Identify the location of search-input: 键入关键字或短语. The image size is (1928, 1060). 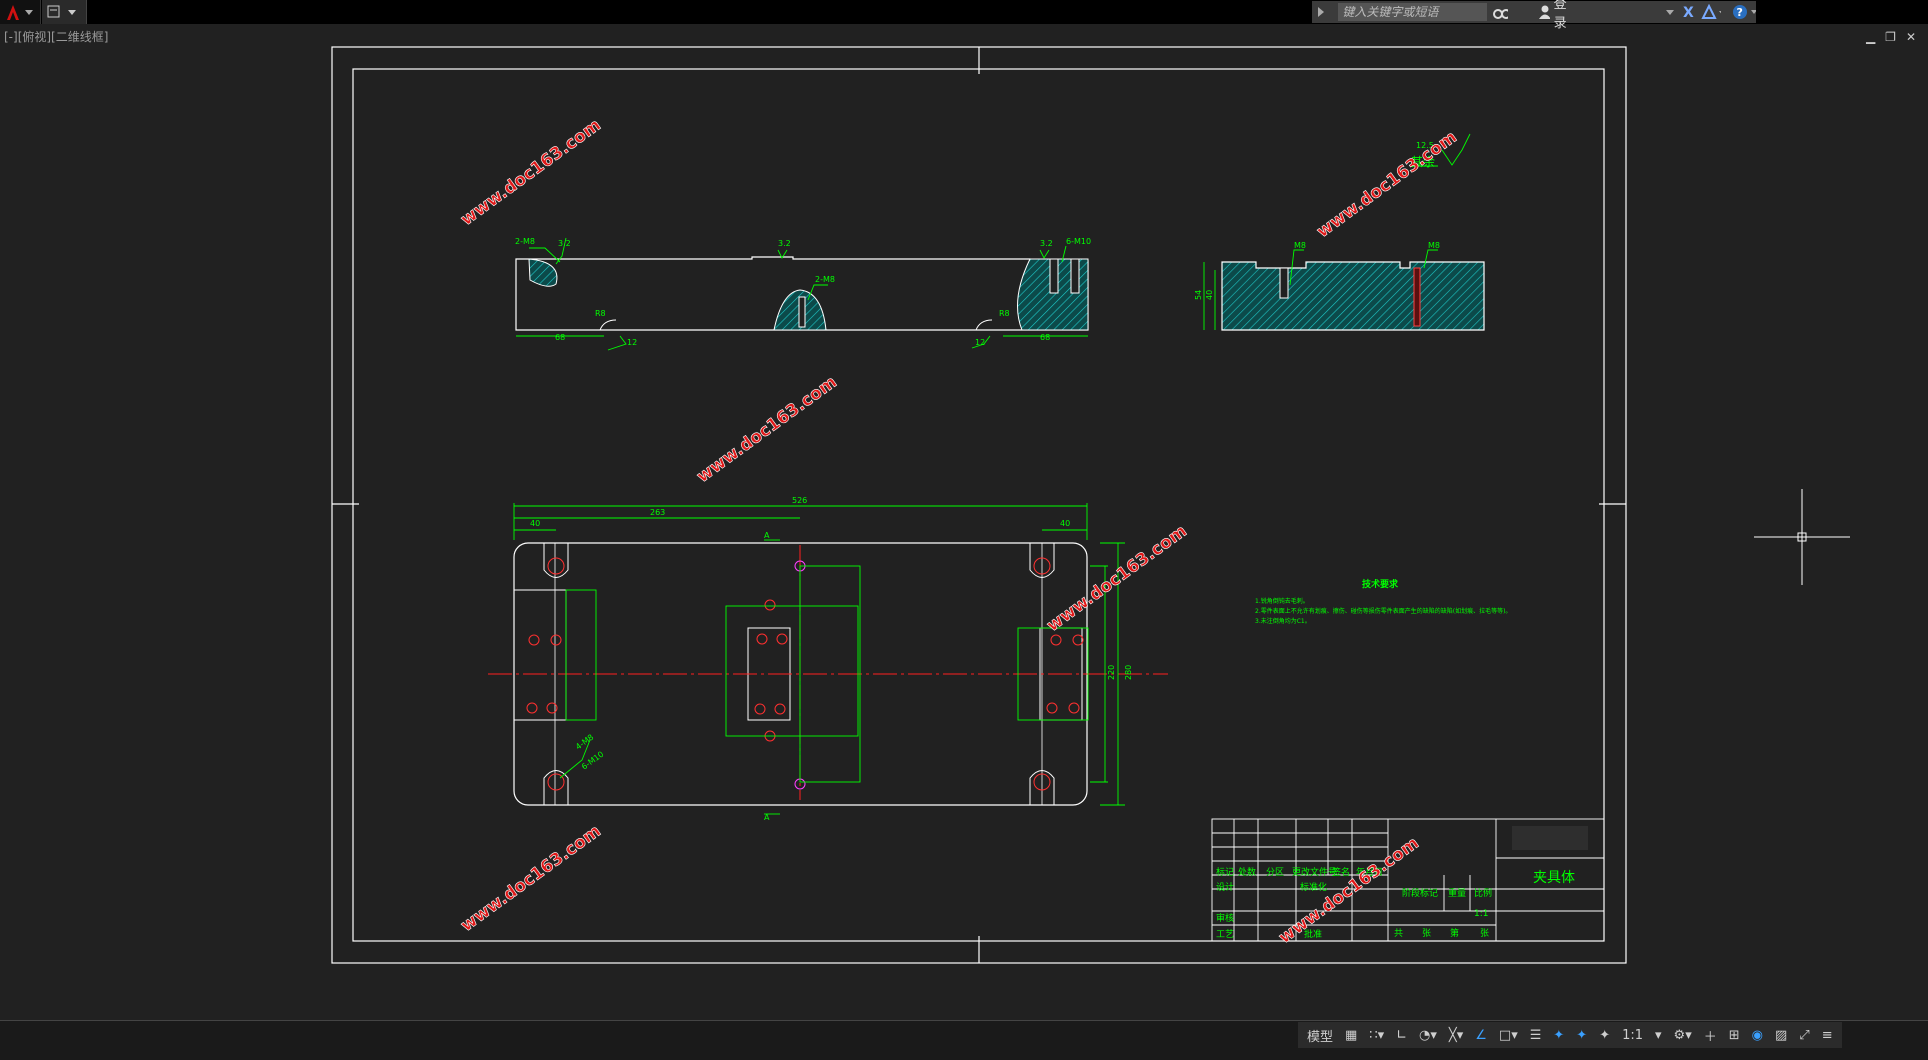
(1412, 12).